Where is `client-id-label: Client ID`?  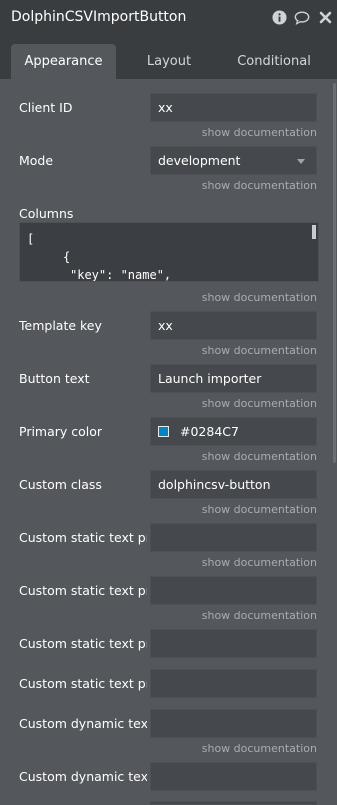 client-id-label: Client ID is located at coordinates (46, 107).